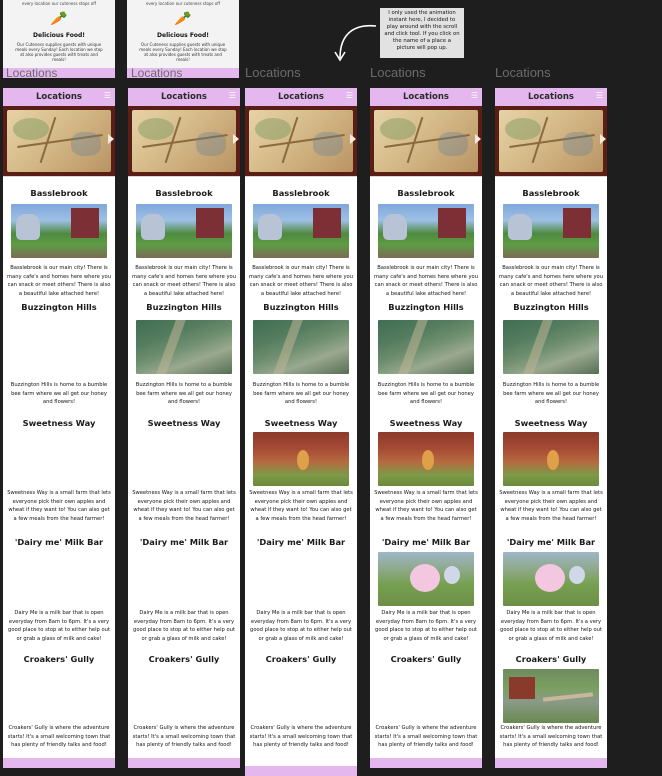 This screenshot has height=776, width=662. What do you see at coordinates (183, 19) in the screenshot?
I see `carrot-icon: 🥕` at bounding box center [183, 19].